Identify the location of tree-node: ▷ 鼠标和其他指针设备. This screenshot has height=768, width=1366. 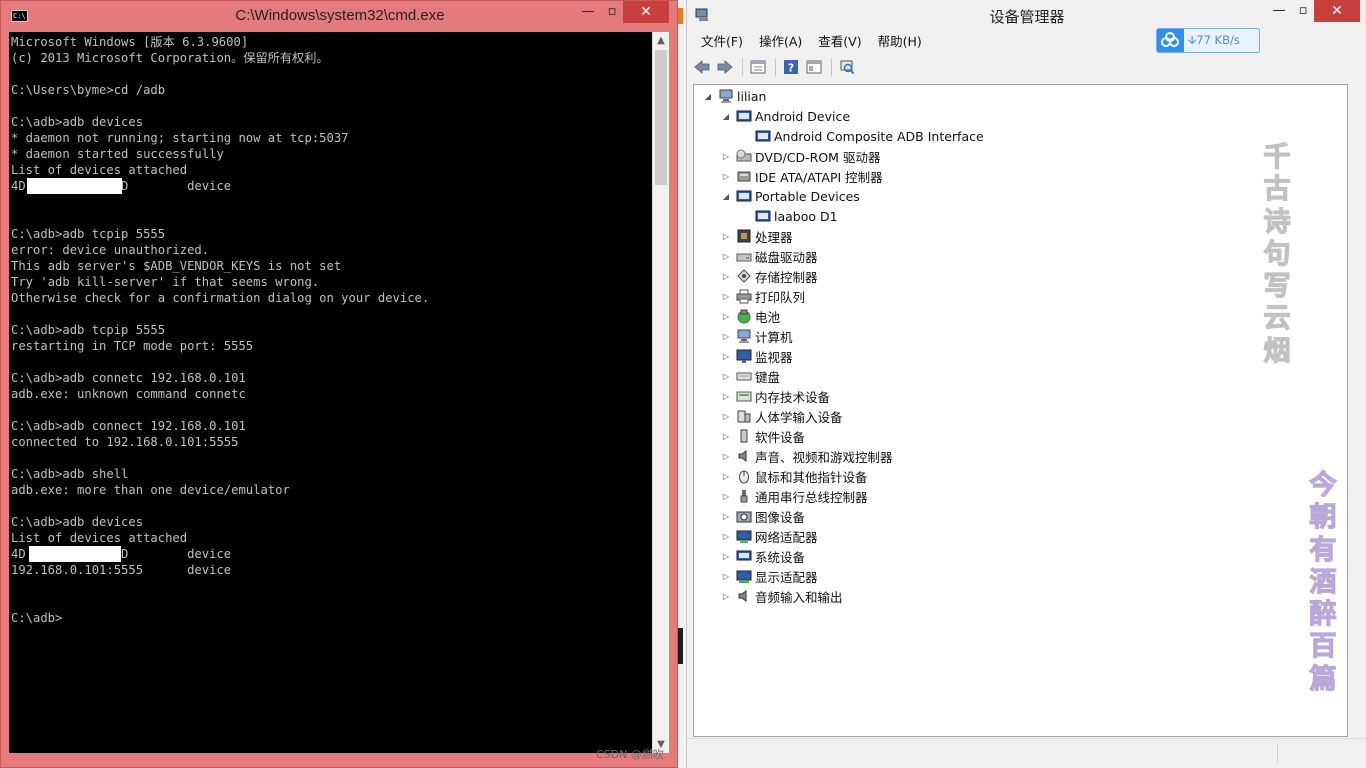
(794, 476).